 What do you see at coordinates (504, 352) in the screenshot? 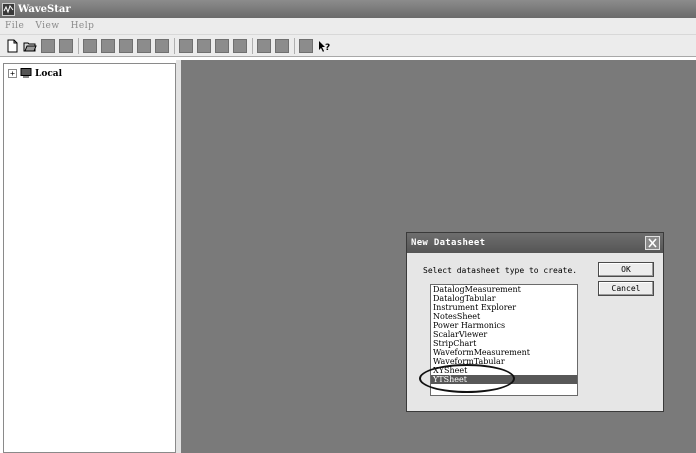
I see `list-item: WaveformMeasurement` at bounding box center [504, 352].